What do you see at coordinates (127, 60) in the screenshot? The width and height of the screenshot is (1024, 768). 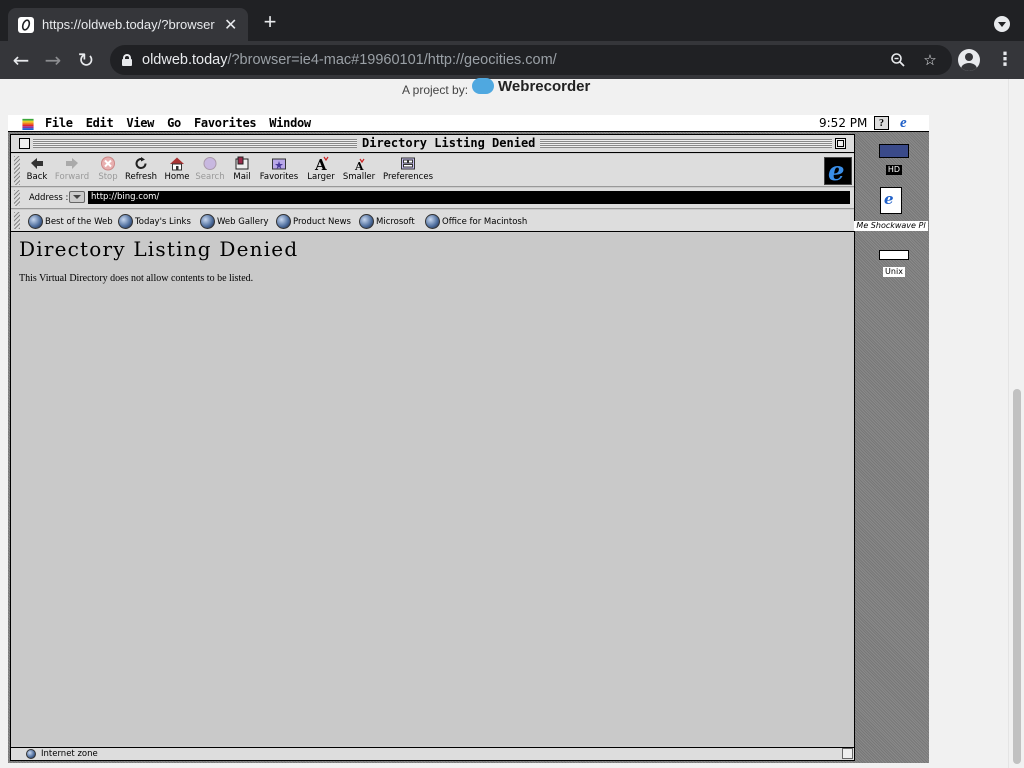 I see `lock-icon` at bounding box center [127, 60].